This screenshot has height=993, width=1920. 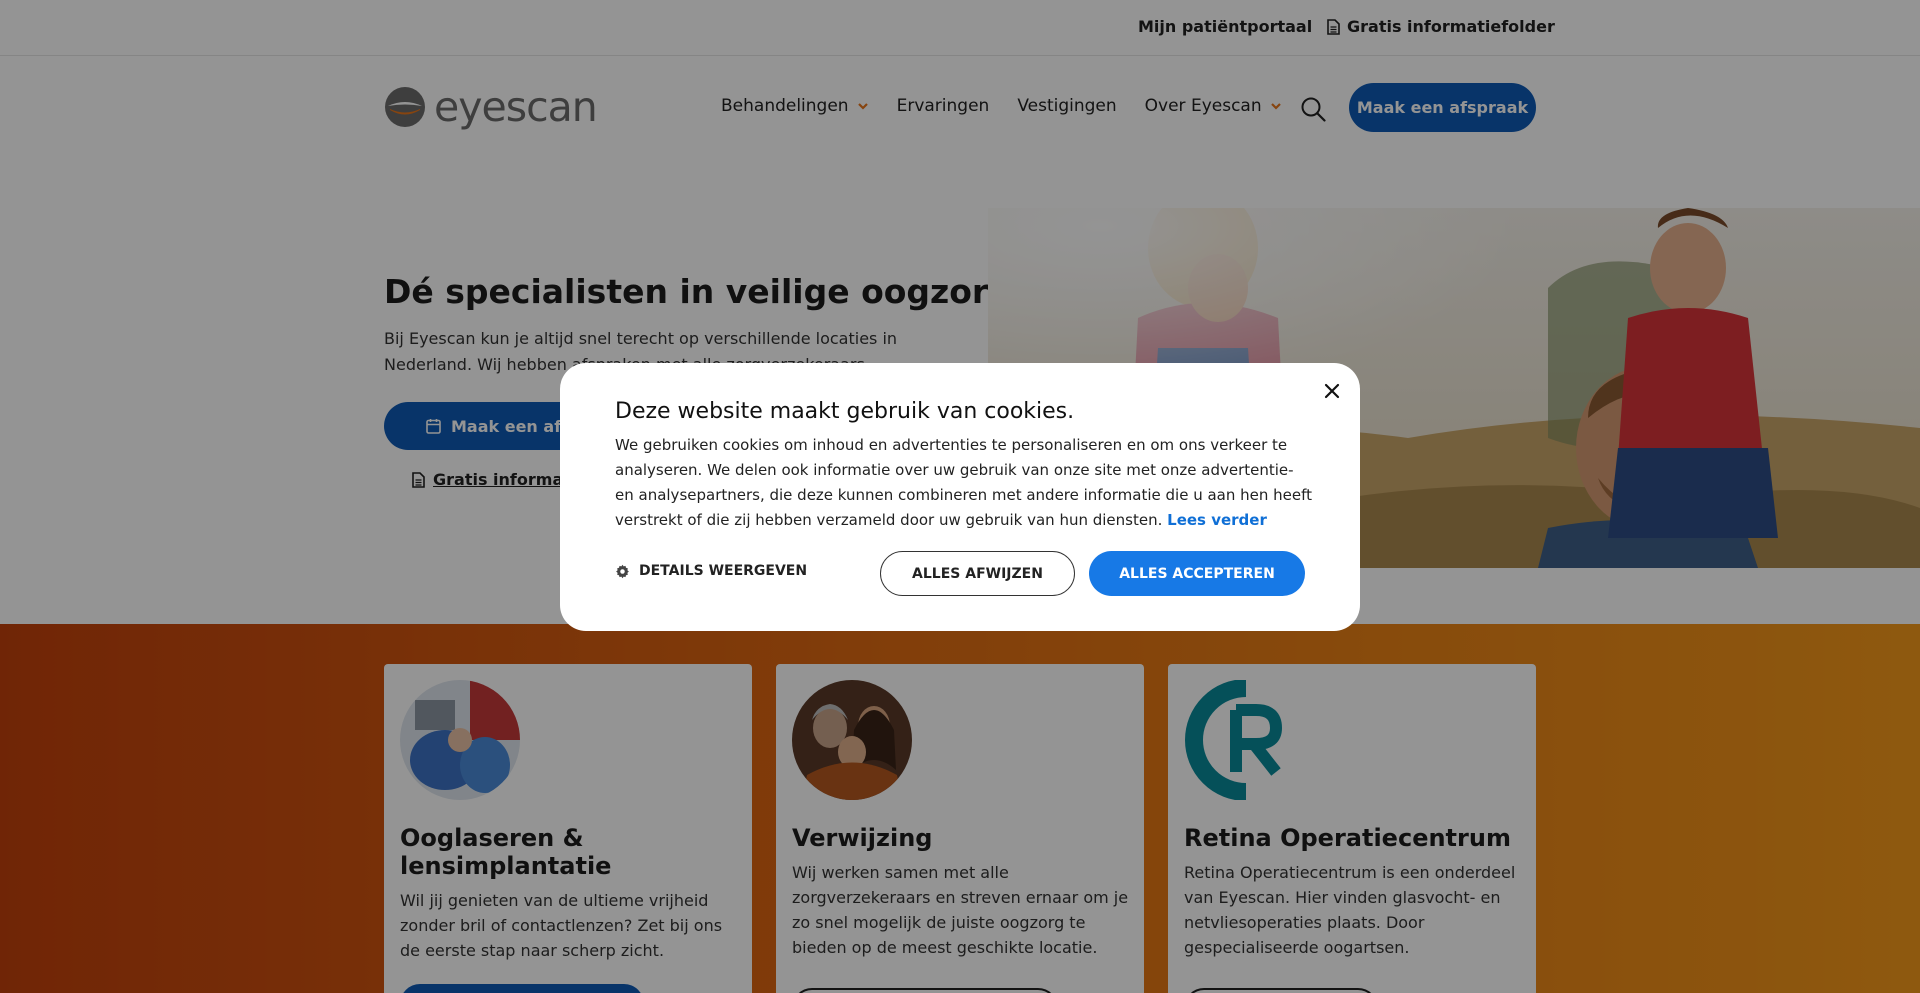 I want to click on show-details-button: DETAILS WEERGEVEN, so click(x=711, y=571).